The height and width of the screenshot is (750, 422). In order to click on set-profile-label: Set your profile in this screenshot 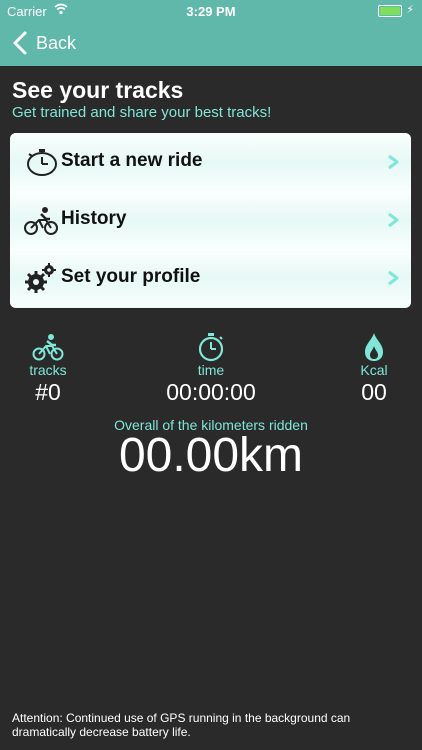, I will do `click(131, 276)`.